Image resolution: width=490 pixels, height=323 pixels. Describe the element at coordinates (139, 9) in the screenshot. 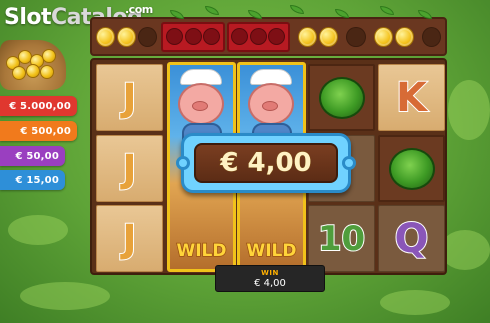

I see `watermark-suffix: .com` at that location.